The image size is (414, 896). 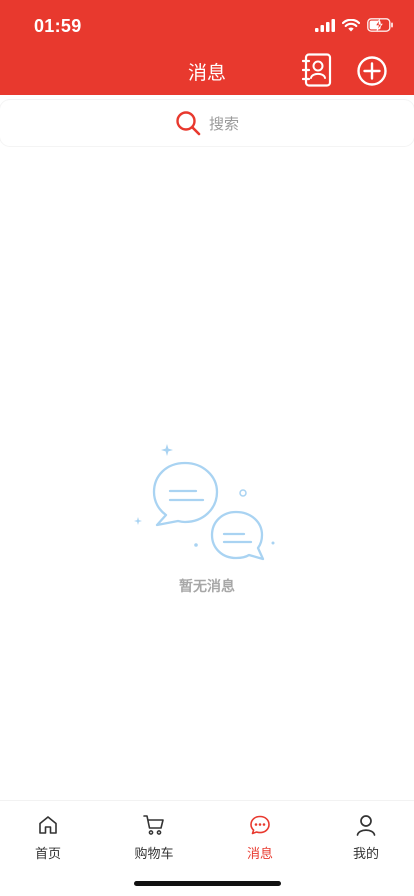 I want to click on tab-messages: 消息, so click(x=260, y=838).